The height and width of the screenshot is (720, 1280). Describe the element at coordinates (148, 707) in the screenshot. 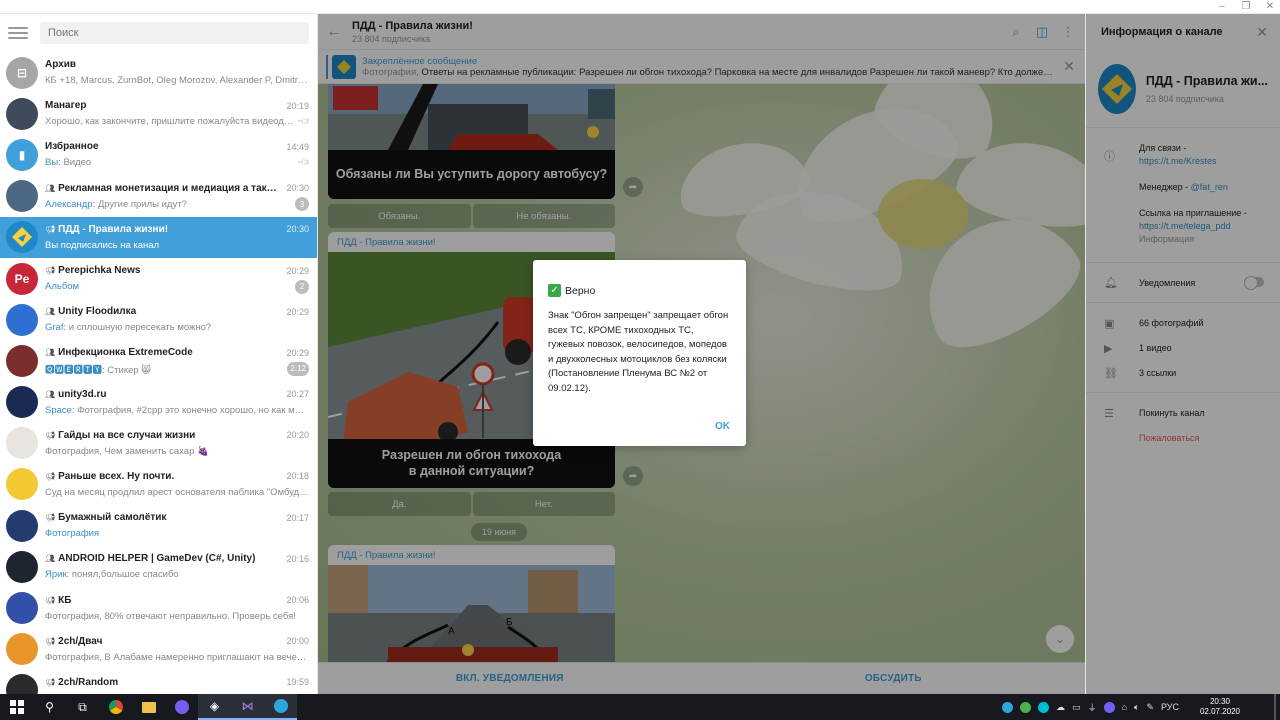

I see `file-explorer-icon` at that location.